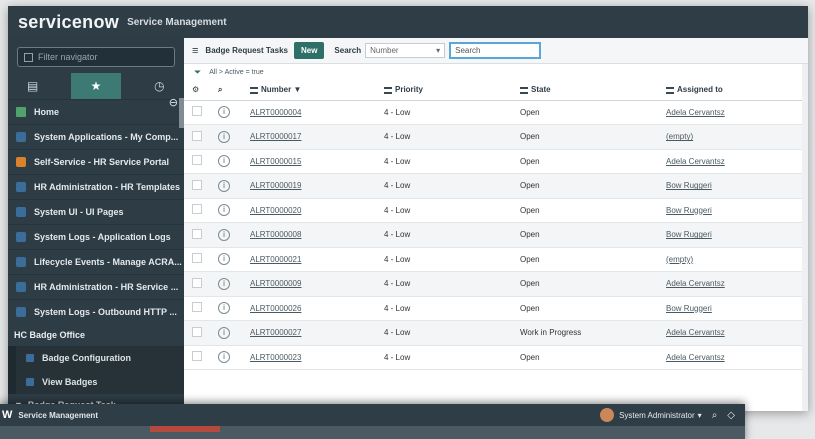 The height and width of the screenshot is (439, 815). What do you see at coordinates (731, 415) in the screenshot?
I see `chat-icon: ◇` at bounding box center [731, 415].